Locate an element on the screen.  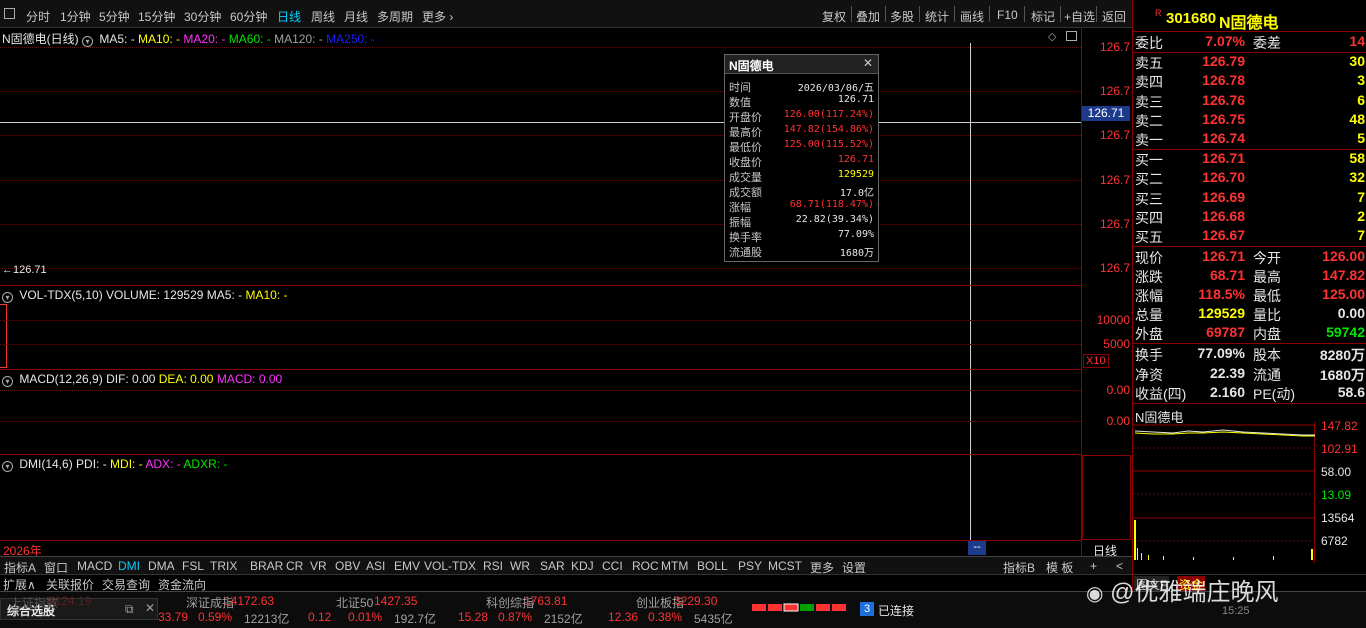
watermark: ◉ @优雅端庄晚风 is located at coordinates (1182, 589).